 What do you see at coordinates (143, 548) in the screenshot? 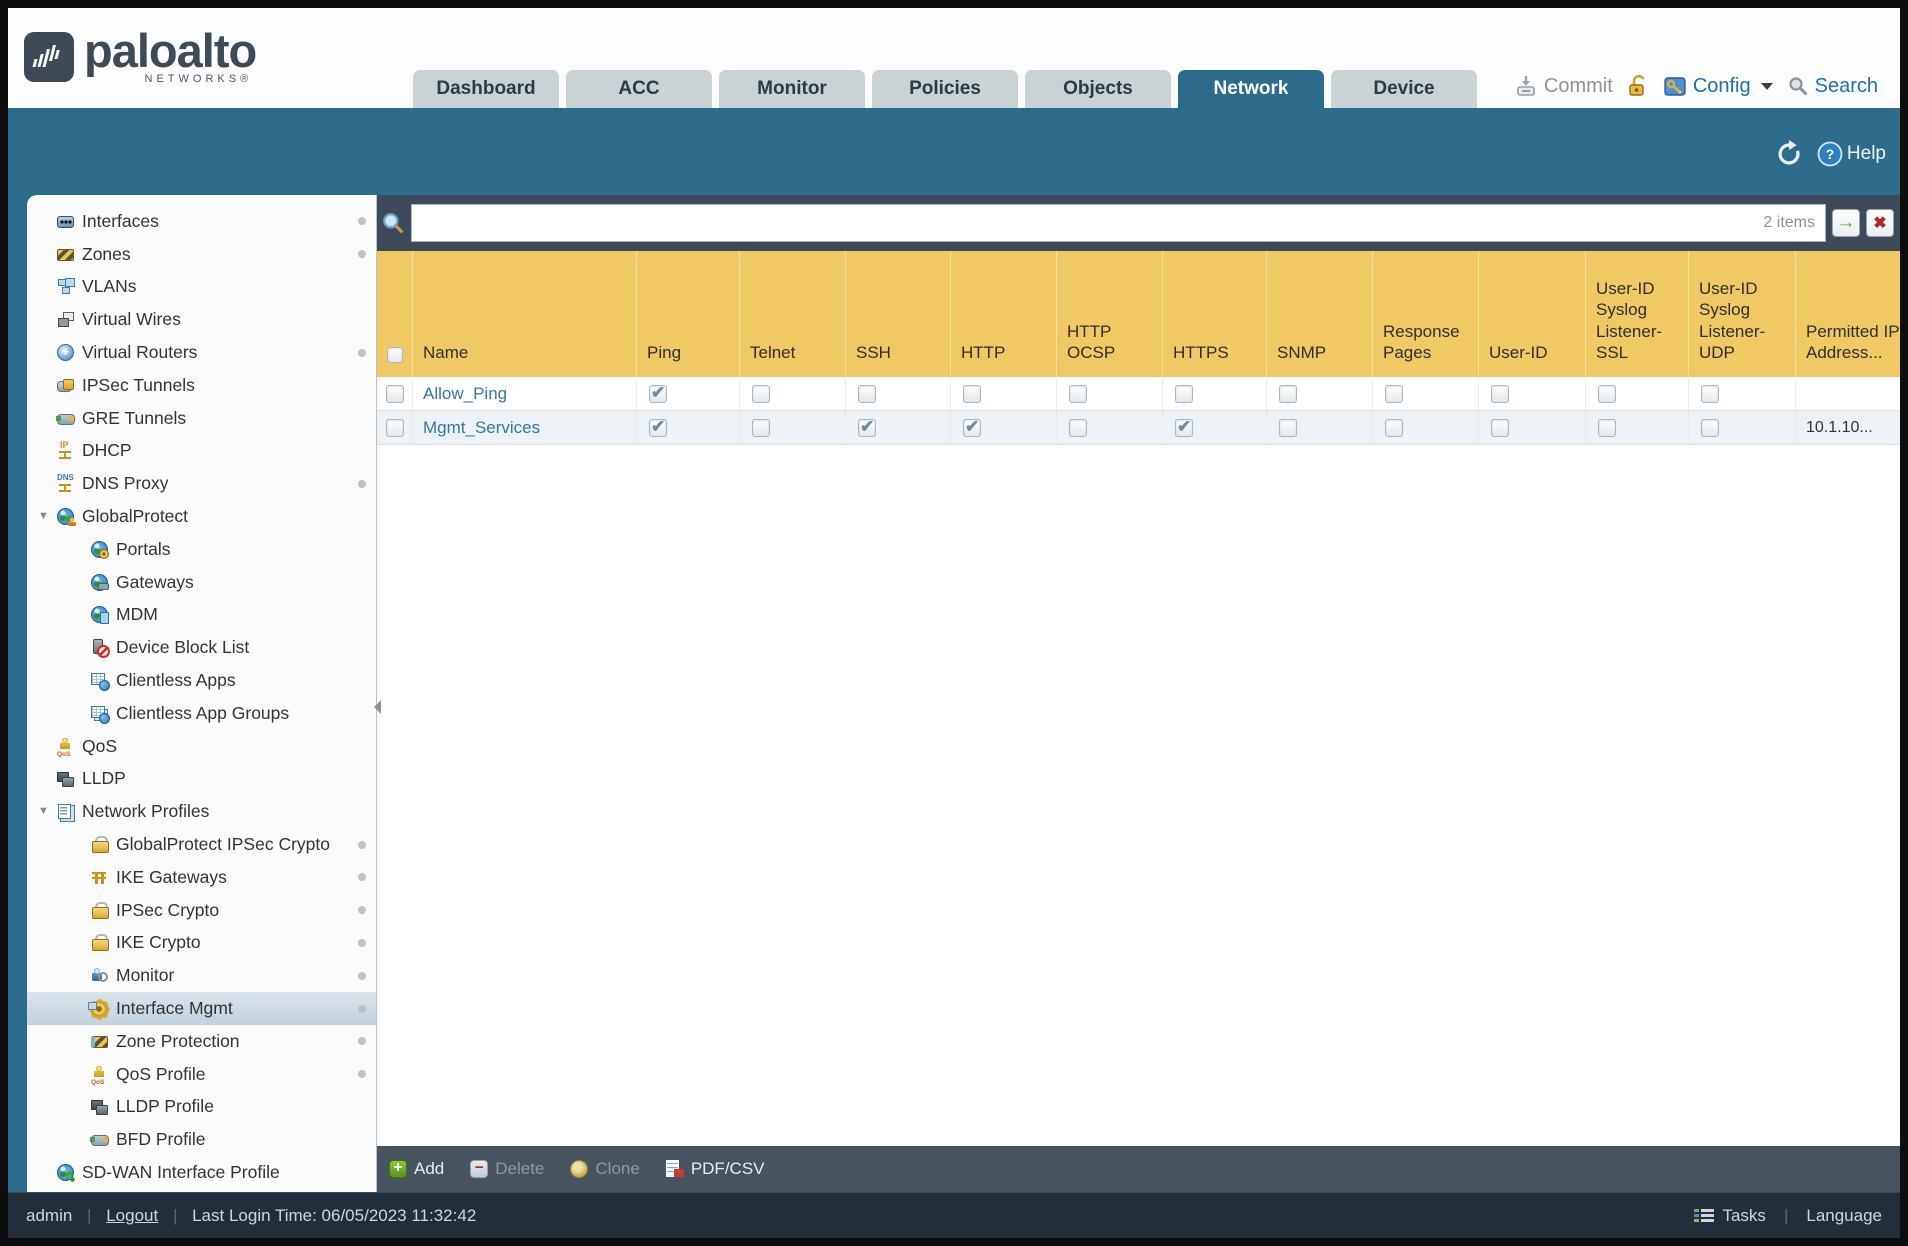
I see `sidebar-item-label: Portals` at bounding box center [143, 548].